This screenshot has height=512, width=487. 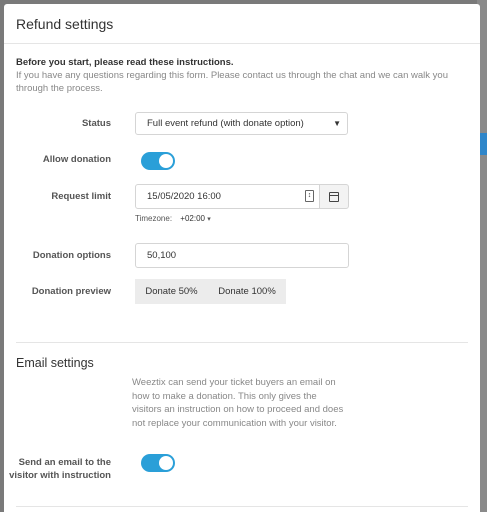 I want to click on calendar-button, so click(x=334, y=196).